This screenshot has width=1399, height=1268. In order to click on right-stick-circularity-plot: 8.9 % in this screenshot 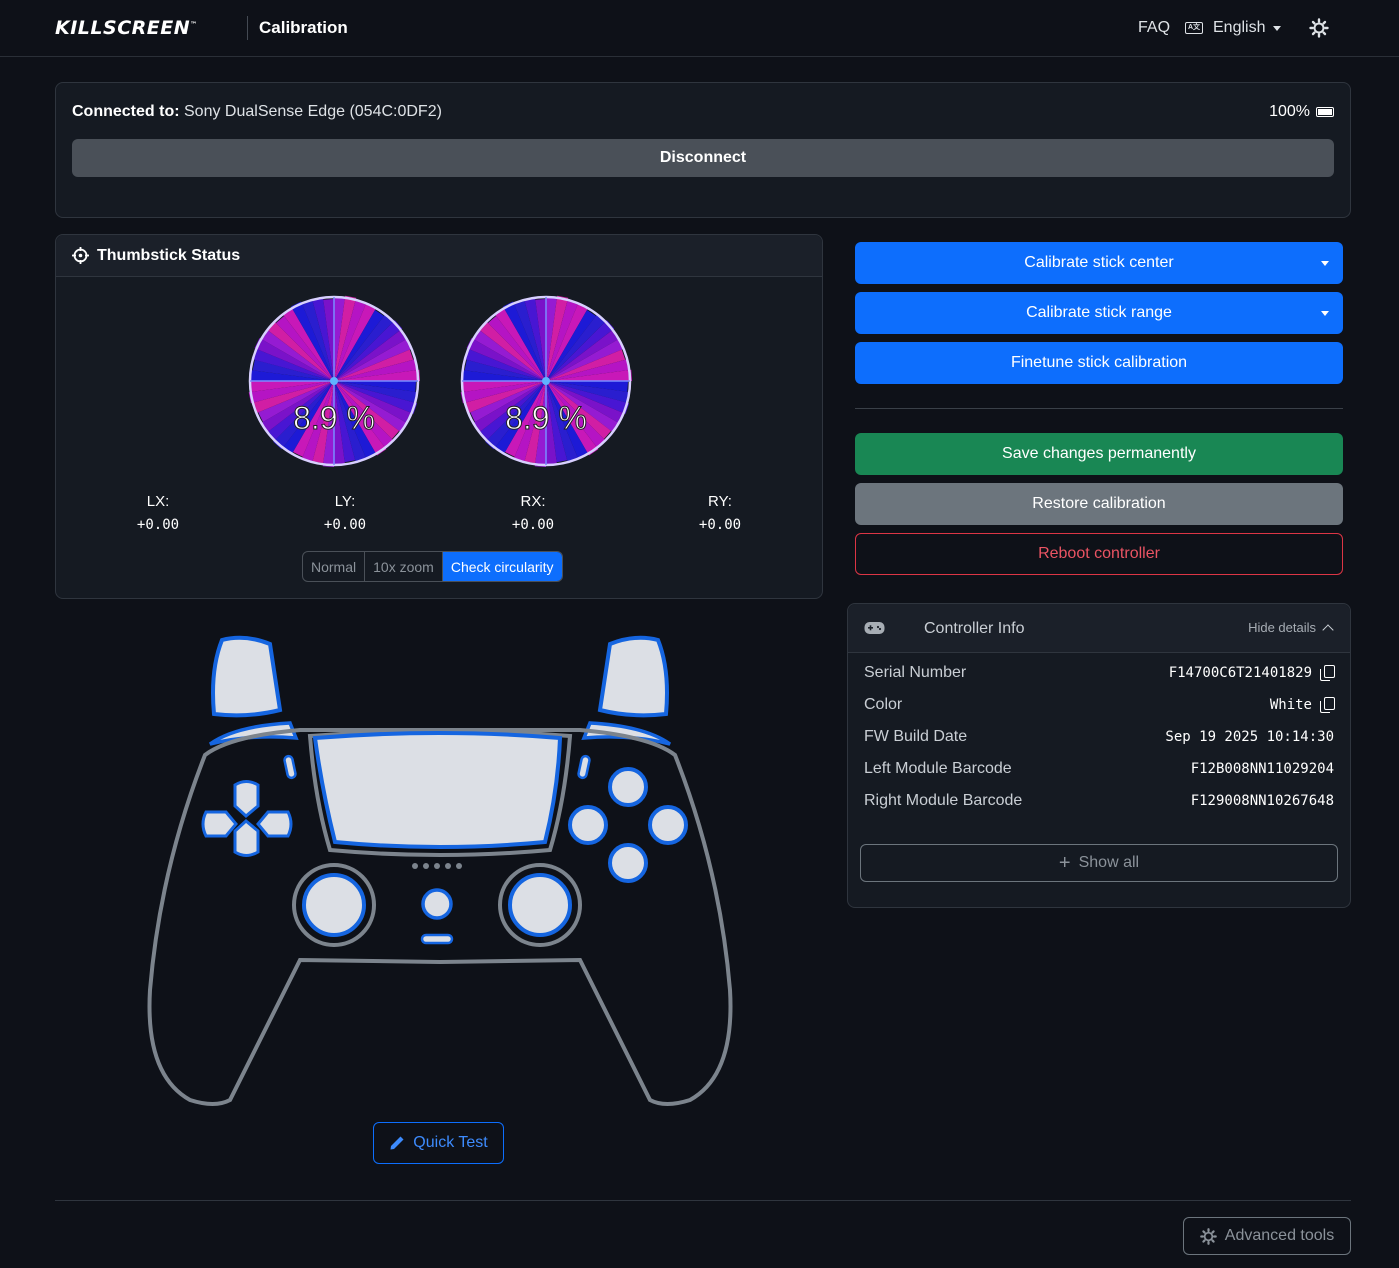, I will do `click(546, 381)`.